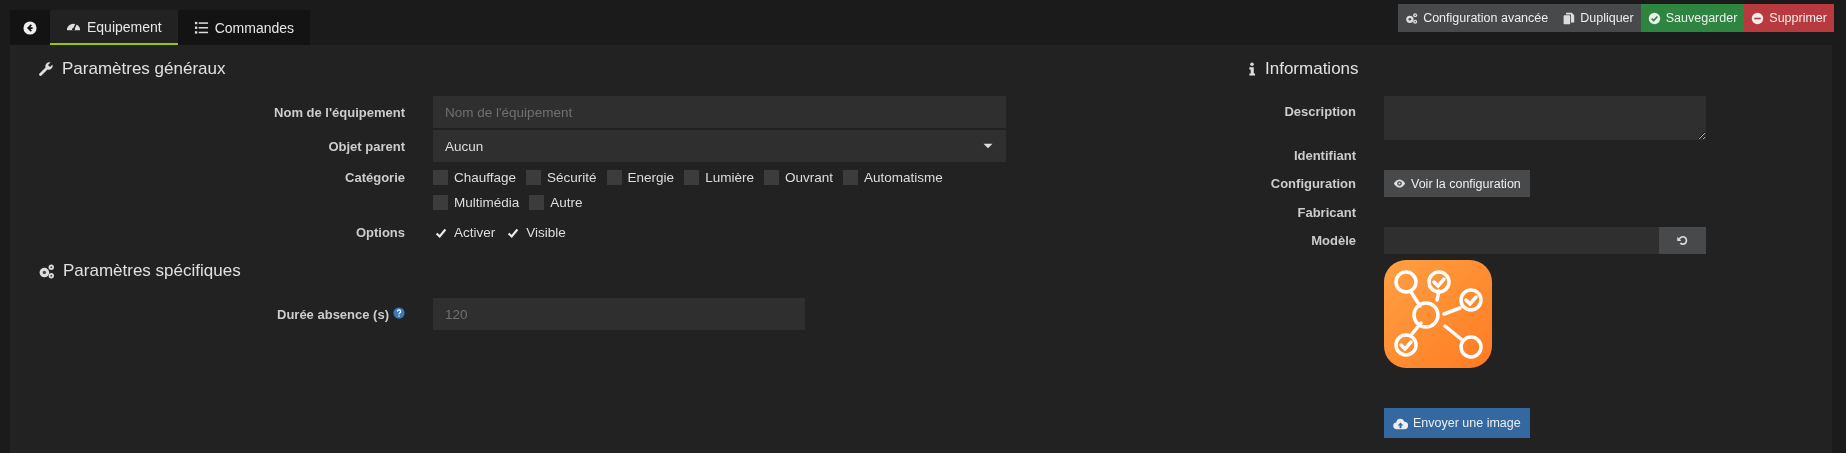 Image resolution: width=1846 pixels, height=453 pixels. Describe the element at coordinates (1333, 240) in the screenshot. I see `field-label: Modèle` at that location.